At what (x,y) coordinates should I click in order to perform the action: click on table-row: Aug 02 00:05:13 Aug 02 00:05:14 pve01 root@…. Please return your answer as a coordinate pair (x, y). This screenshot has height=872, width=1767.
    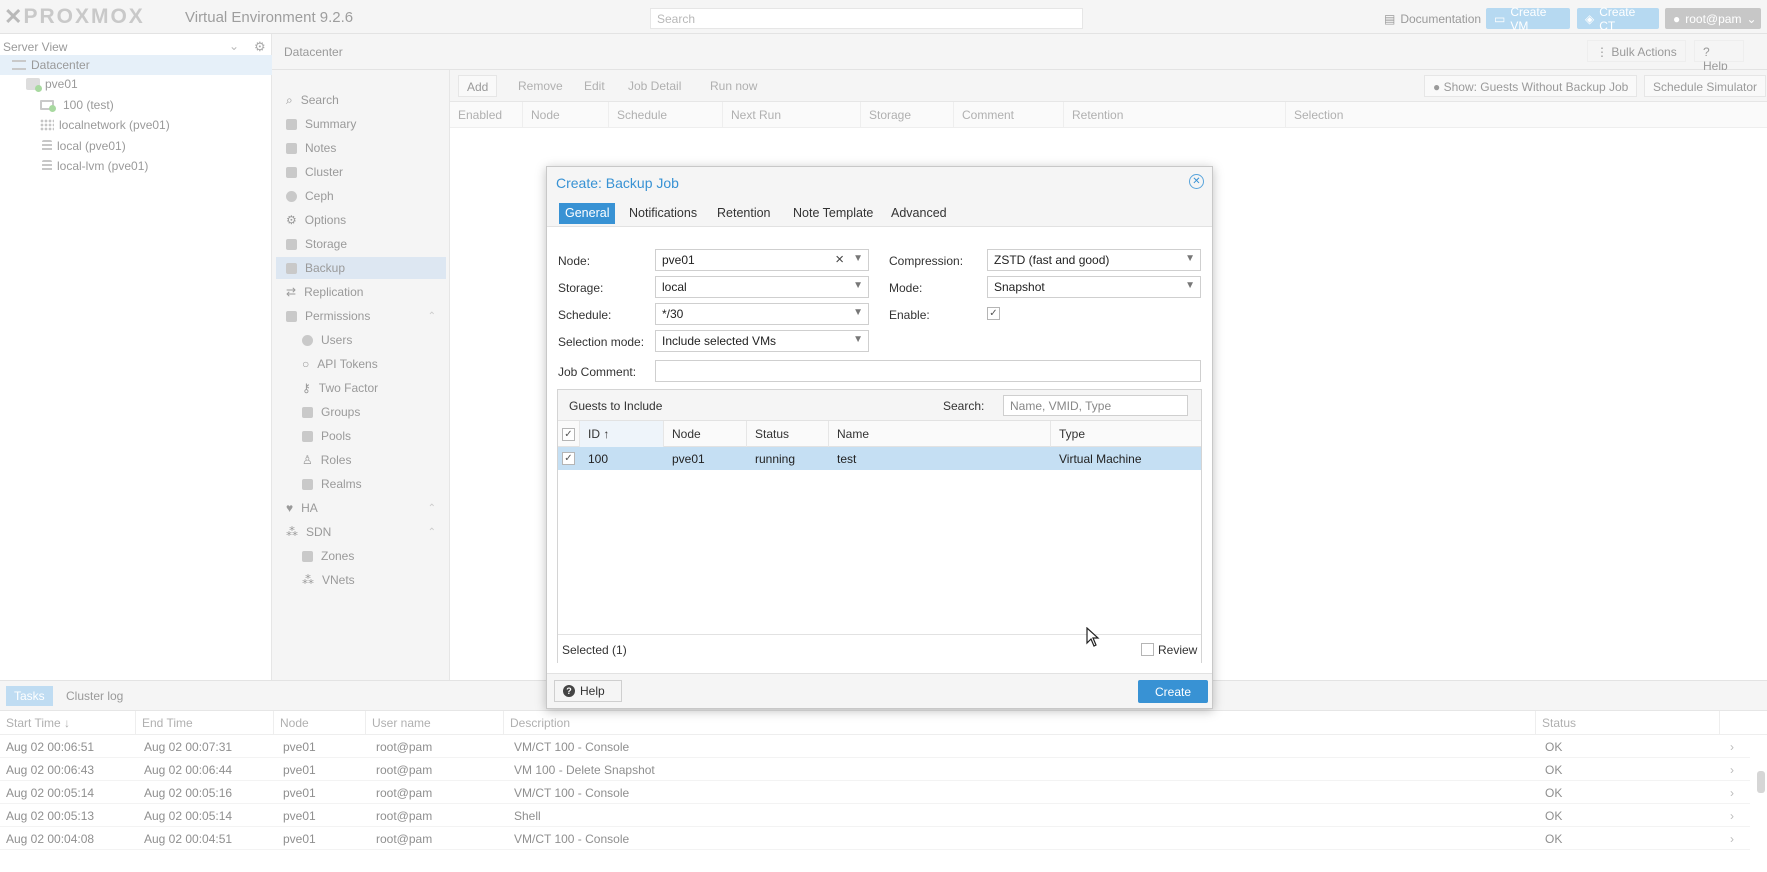
    Looking at the image, I should click on (875, 815).